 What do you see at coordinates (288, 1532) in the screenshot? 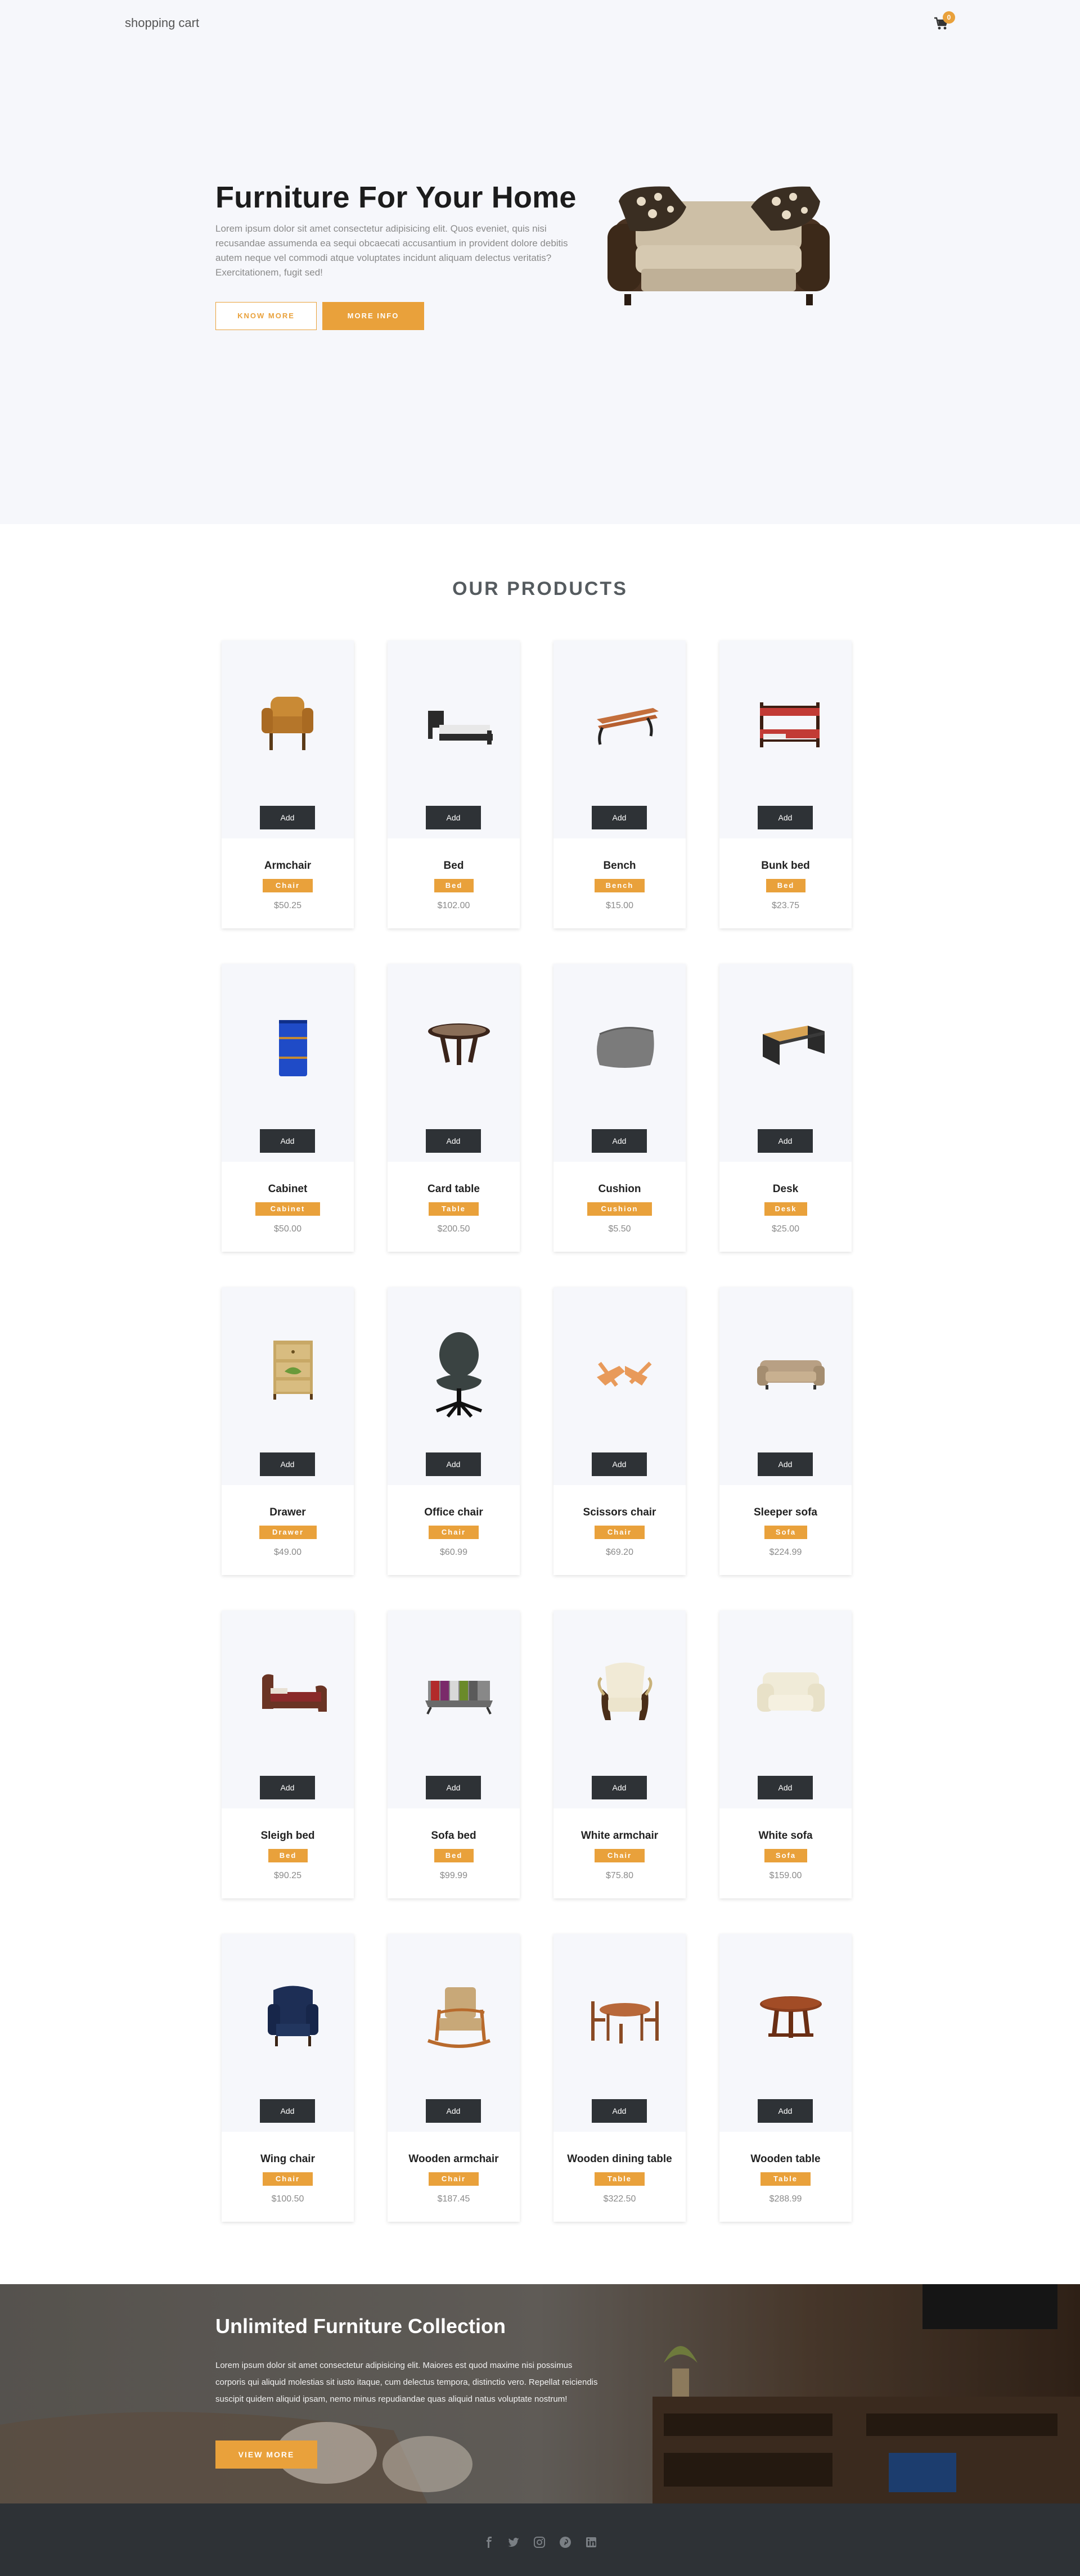
I see `product-category-badge: Drawer` at bounding box center [288, 1532].